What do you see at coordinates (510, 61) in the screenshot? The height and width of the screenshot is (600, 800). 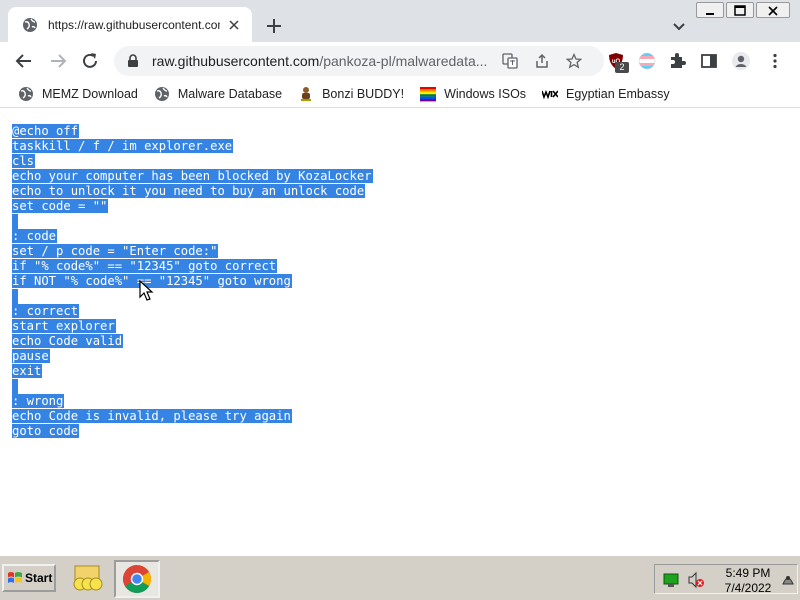 I see `translate-icon` at bounding box center [510, 61].